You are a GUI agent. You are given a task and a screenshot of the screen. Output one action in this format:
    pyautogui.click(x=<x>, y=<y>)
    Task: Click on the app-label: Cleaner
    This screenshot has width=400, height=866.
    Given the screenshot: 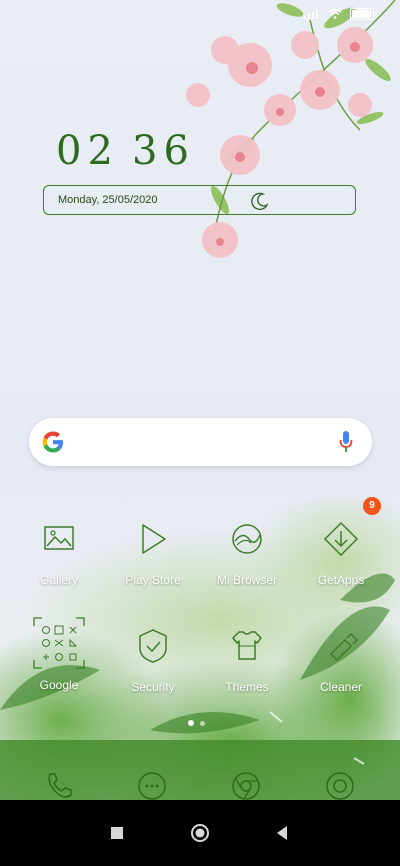 What is the action you would take?
    pyautogui.click(x=341, y=687)
    